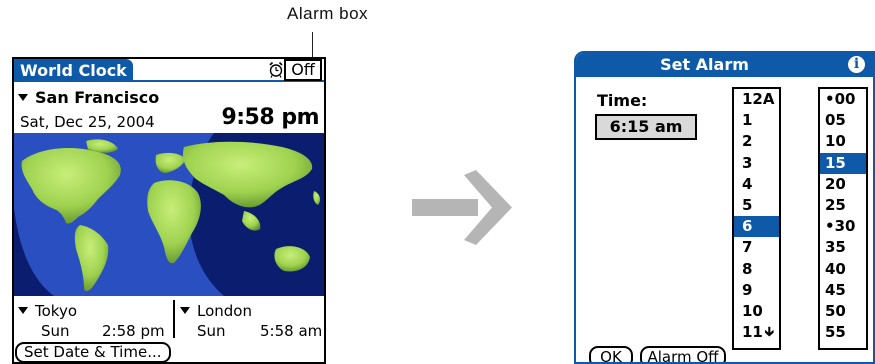  What do you see at coordinates (843, 247) in the screenshot?
I see `minute-item: 35` at bounding box center [843, 247].